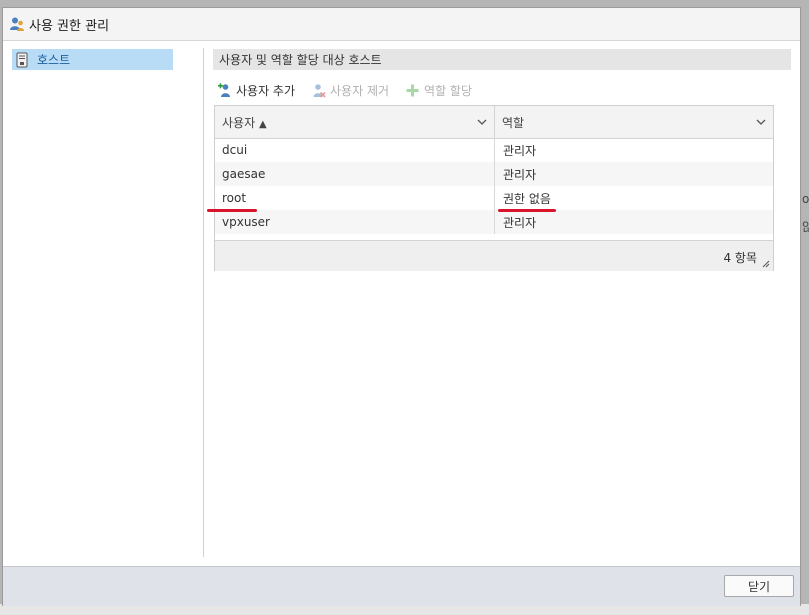  I want to click on dialog-title: 사용 권한 관리, so click(69, 26).